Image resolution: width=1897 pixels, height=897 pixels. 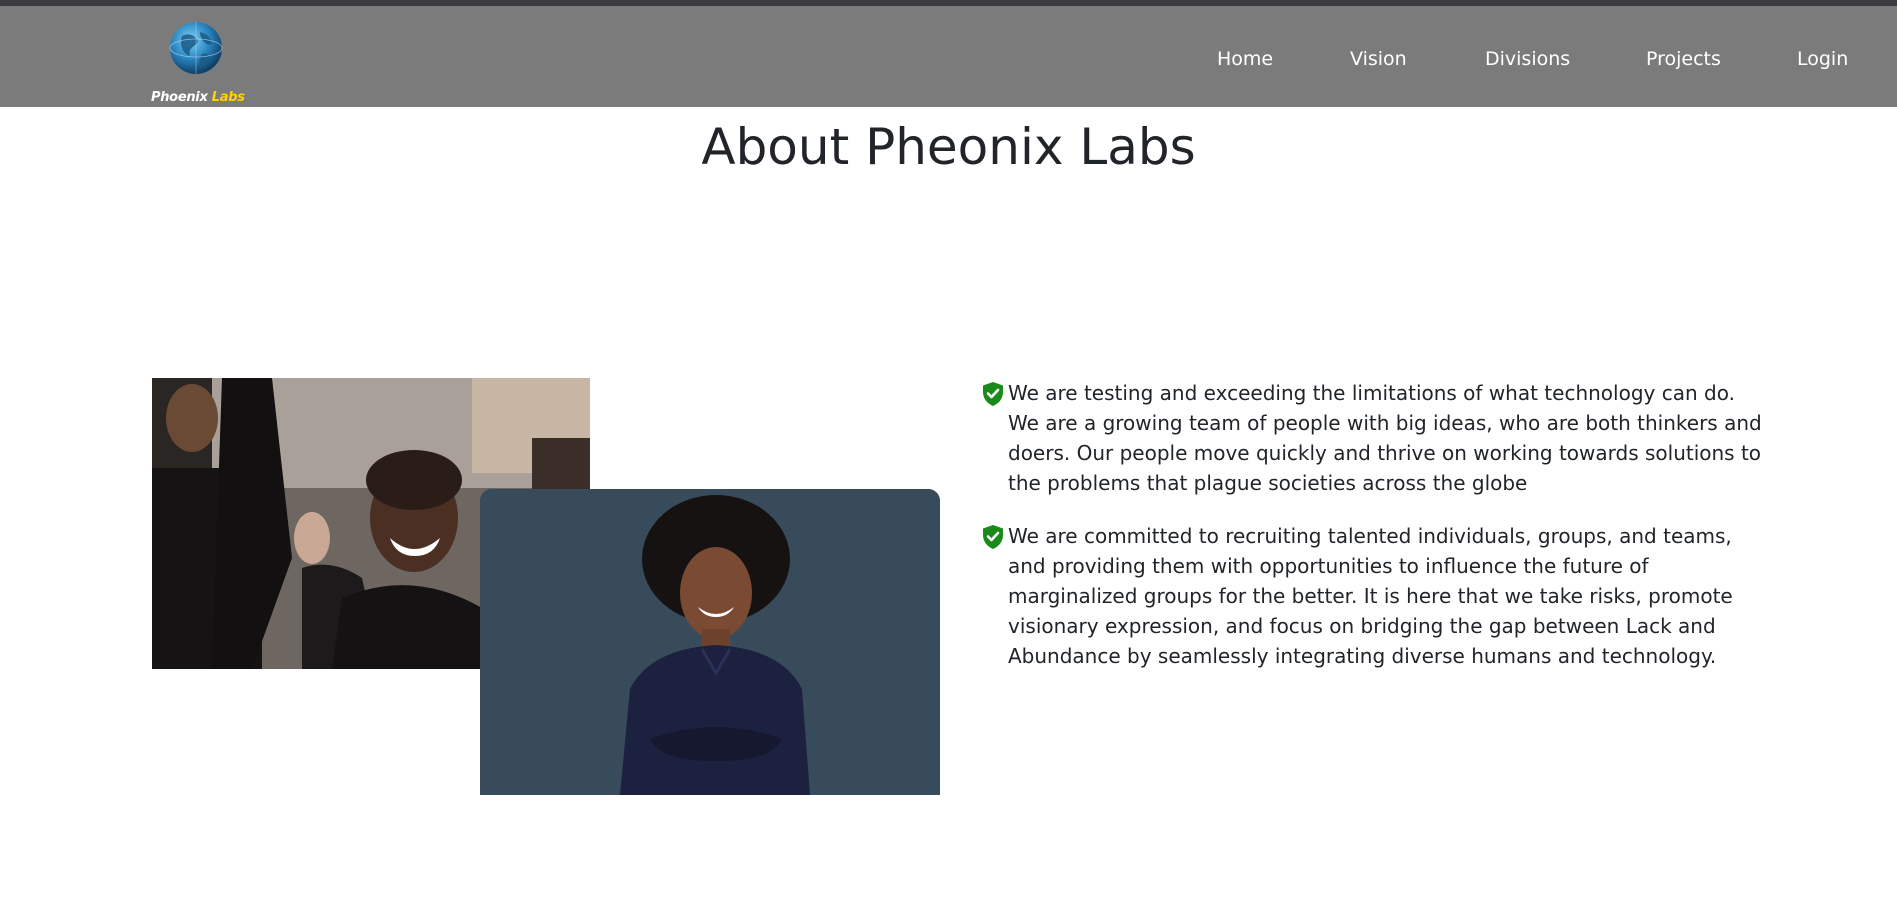 I want to click on portrait-photo-illustration, so click(x=710, y=642).